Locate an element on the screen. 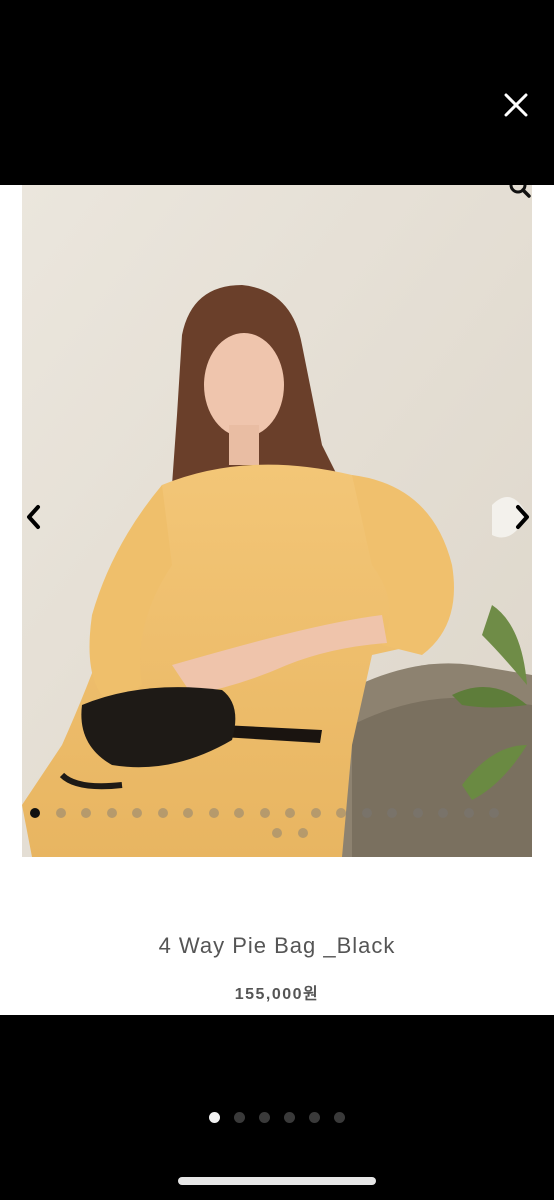 The width and height of the screenshot is (554, 1200). photo-carousel-dots is located at coordinates (277, 825).